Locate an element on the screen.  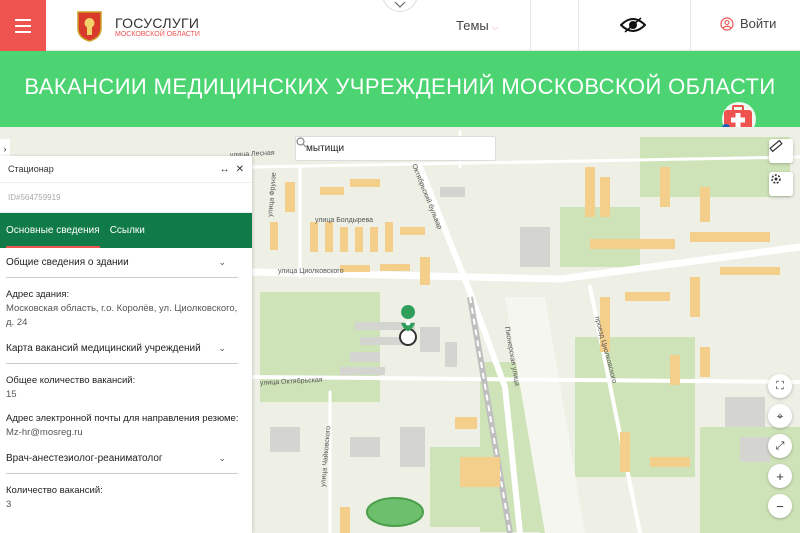
section-map-header: Карта вакансий медицинский учреждений ⌄ is located at coordinates (122, 349).